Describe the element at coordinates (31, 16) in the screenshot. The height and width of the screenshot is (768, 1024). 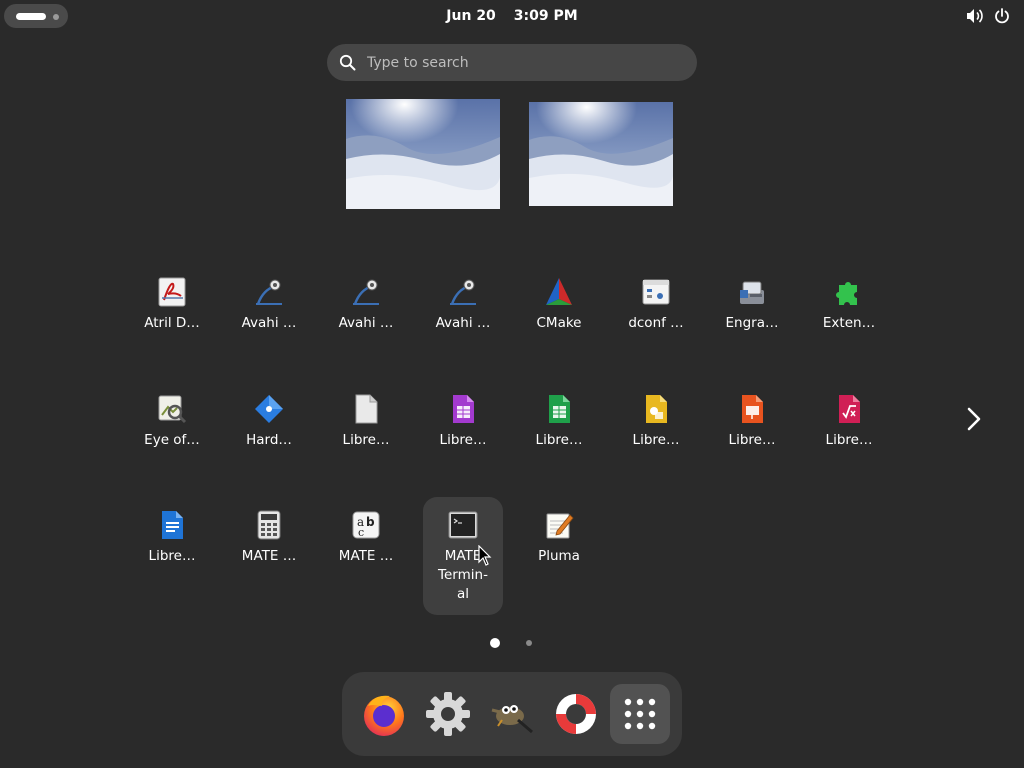
I see `workspace-indicator-active` at that location.